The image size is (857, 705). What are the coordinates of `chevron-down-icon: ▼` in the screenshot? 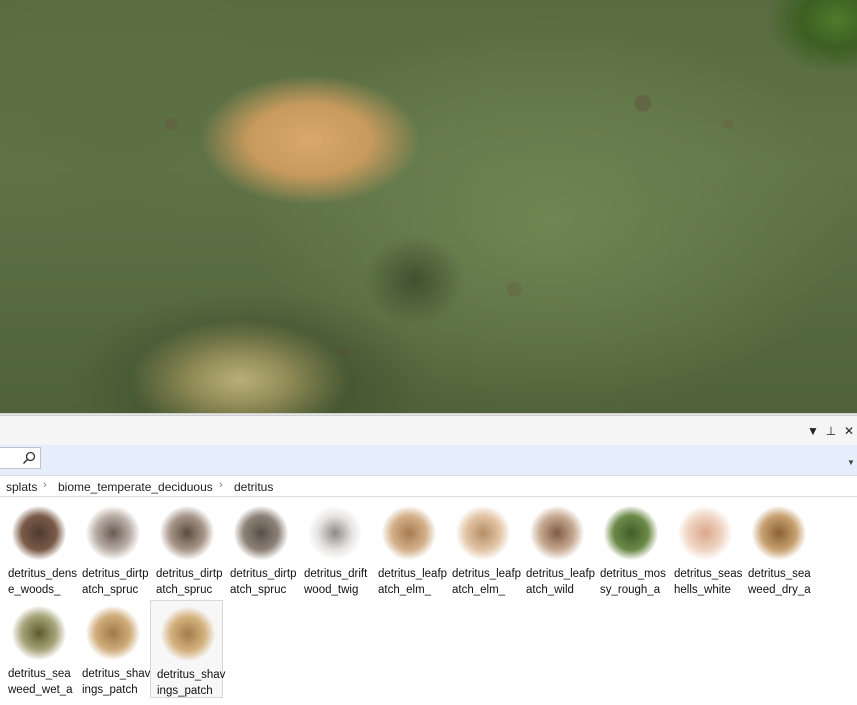 It's located at (851, 463).